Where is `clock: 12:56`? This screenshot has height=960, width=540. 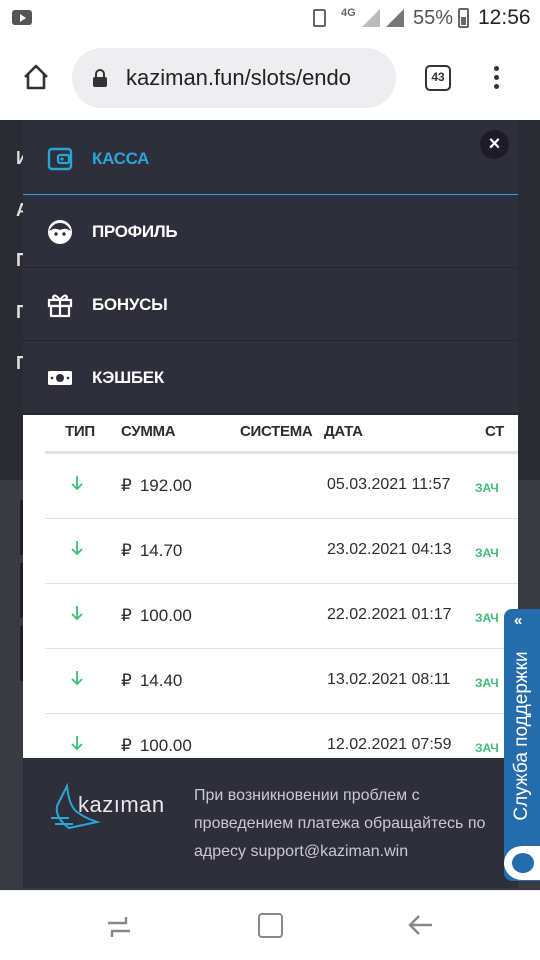
clock: 12:56 is located at coordinates (504, 17).